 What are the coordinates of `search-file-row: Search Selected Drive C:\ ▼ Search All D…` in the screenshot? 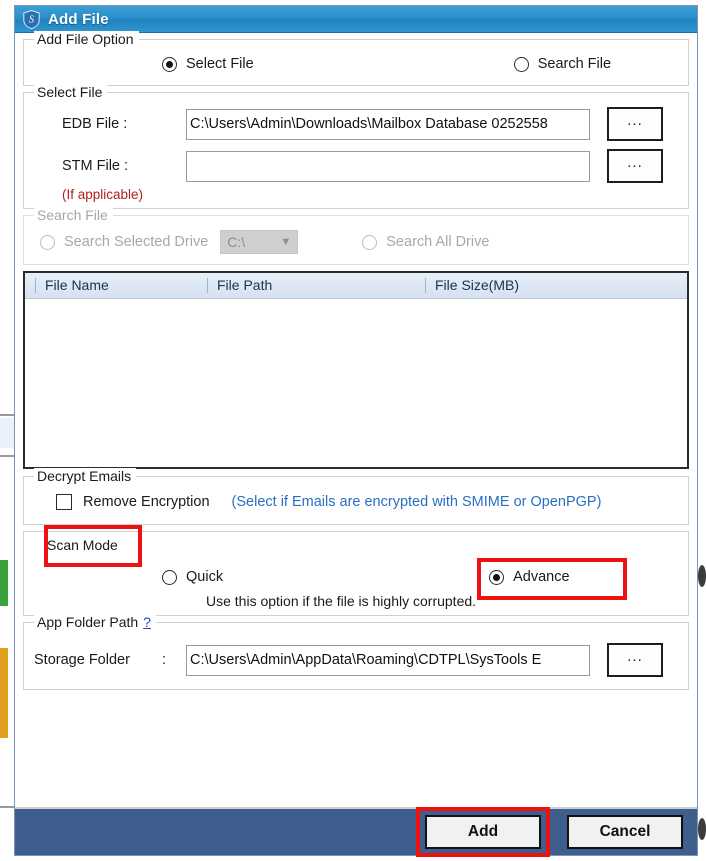 It's located at (356, 242).